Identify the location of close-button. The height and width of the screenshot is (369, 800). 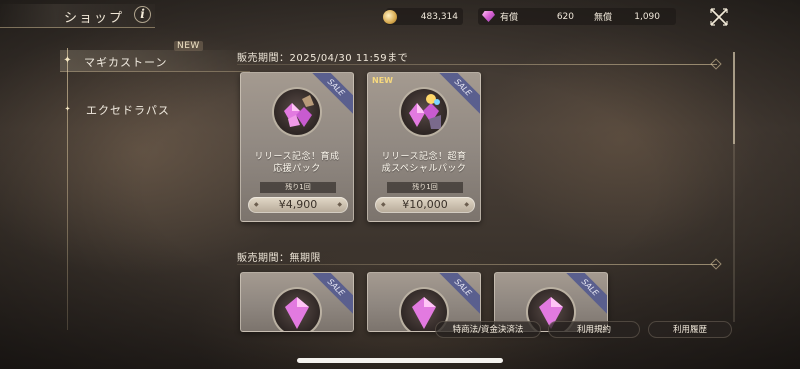
(719, 17).